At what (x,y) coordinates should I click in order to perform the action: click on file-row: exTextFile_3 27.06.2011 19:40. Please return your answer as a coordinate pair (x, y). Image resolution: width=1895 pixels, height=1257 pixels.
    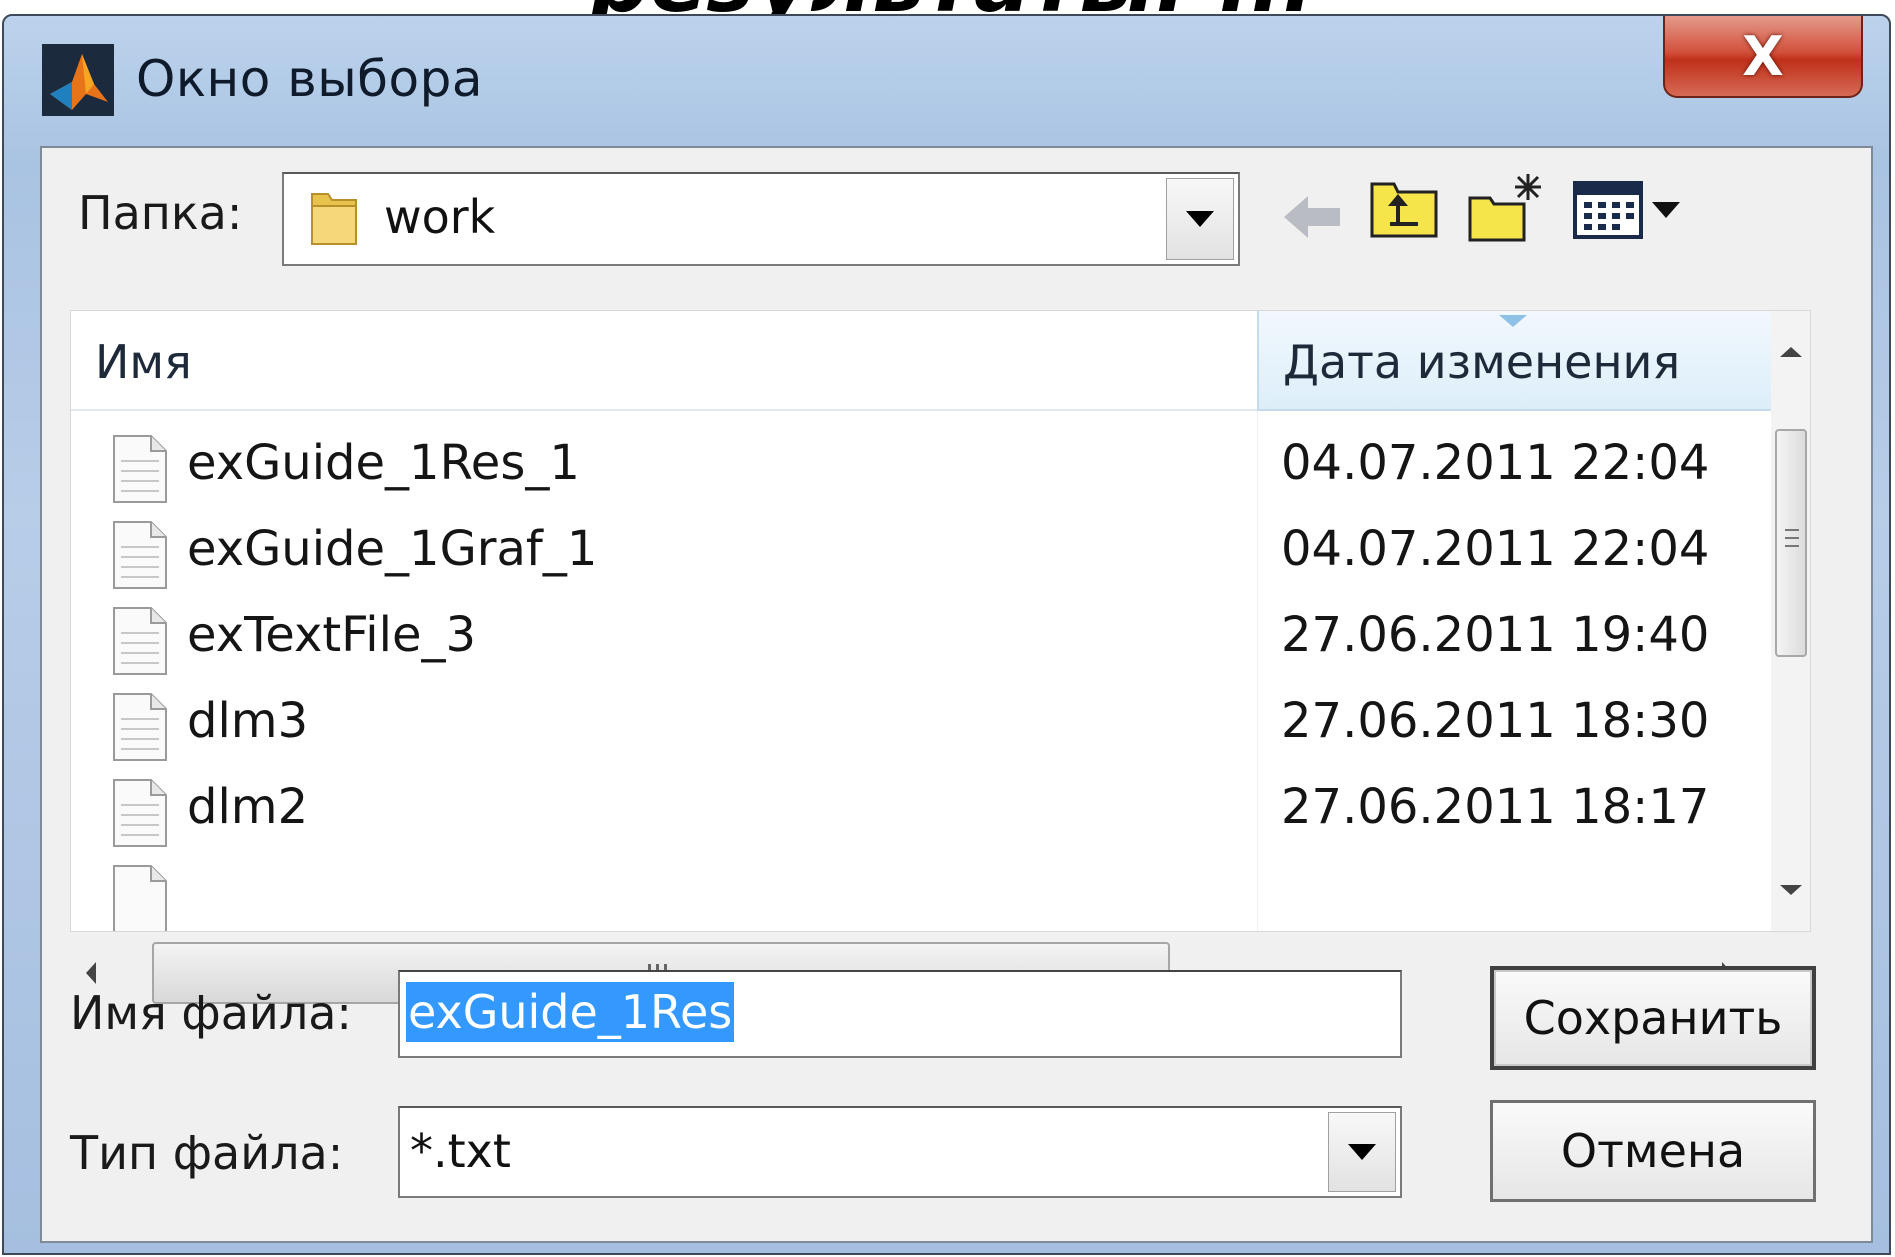
    Looking at the image, I should click on (921, 640).